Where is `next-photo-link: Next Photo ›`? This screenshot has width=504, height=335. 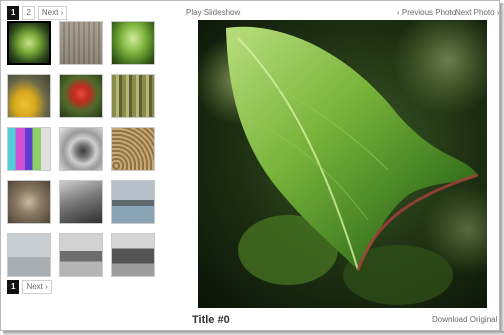
next-photo-link: Next Photo › is located at coordinates (477, 12).